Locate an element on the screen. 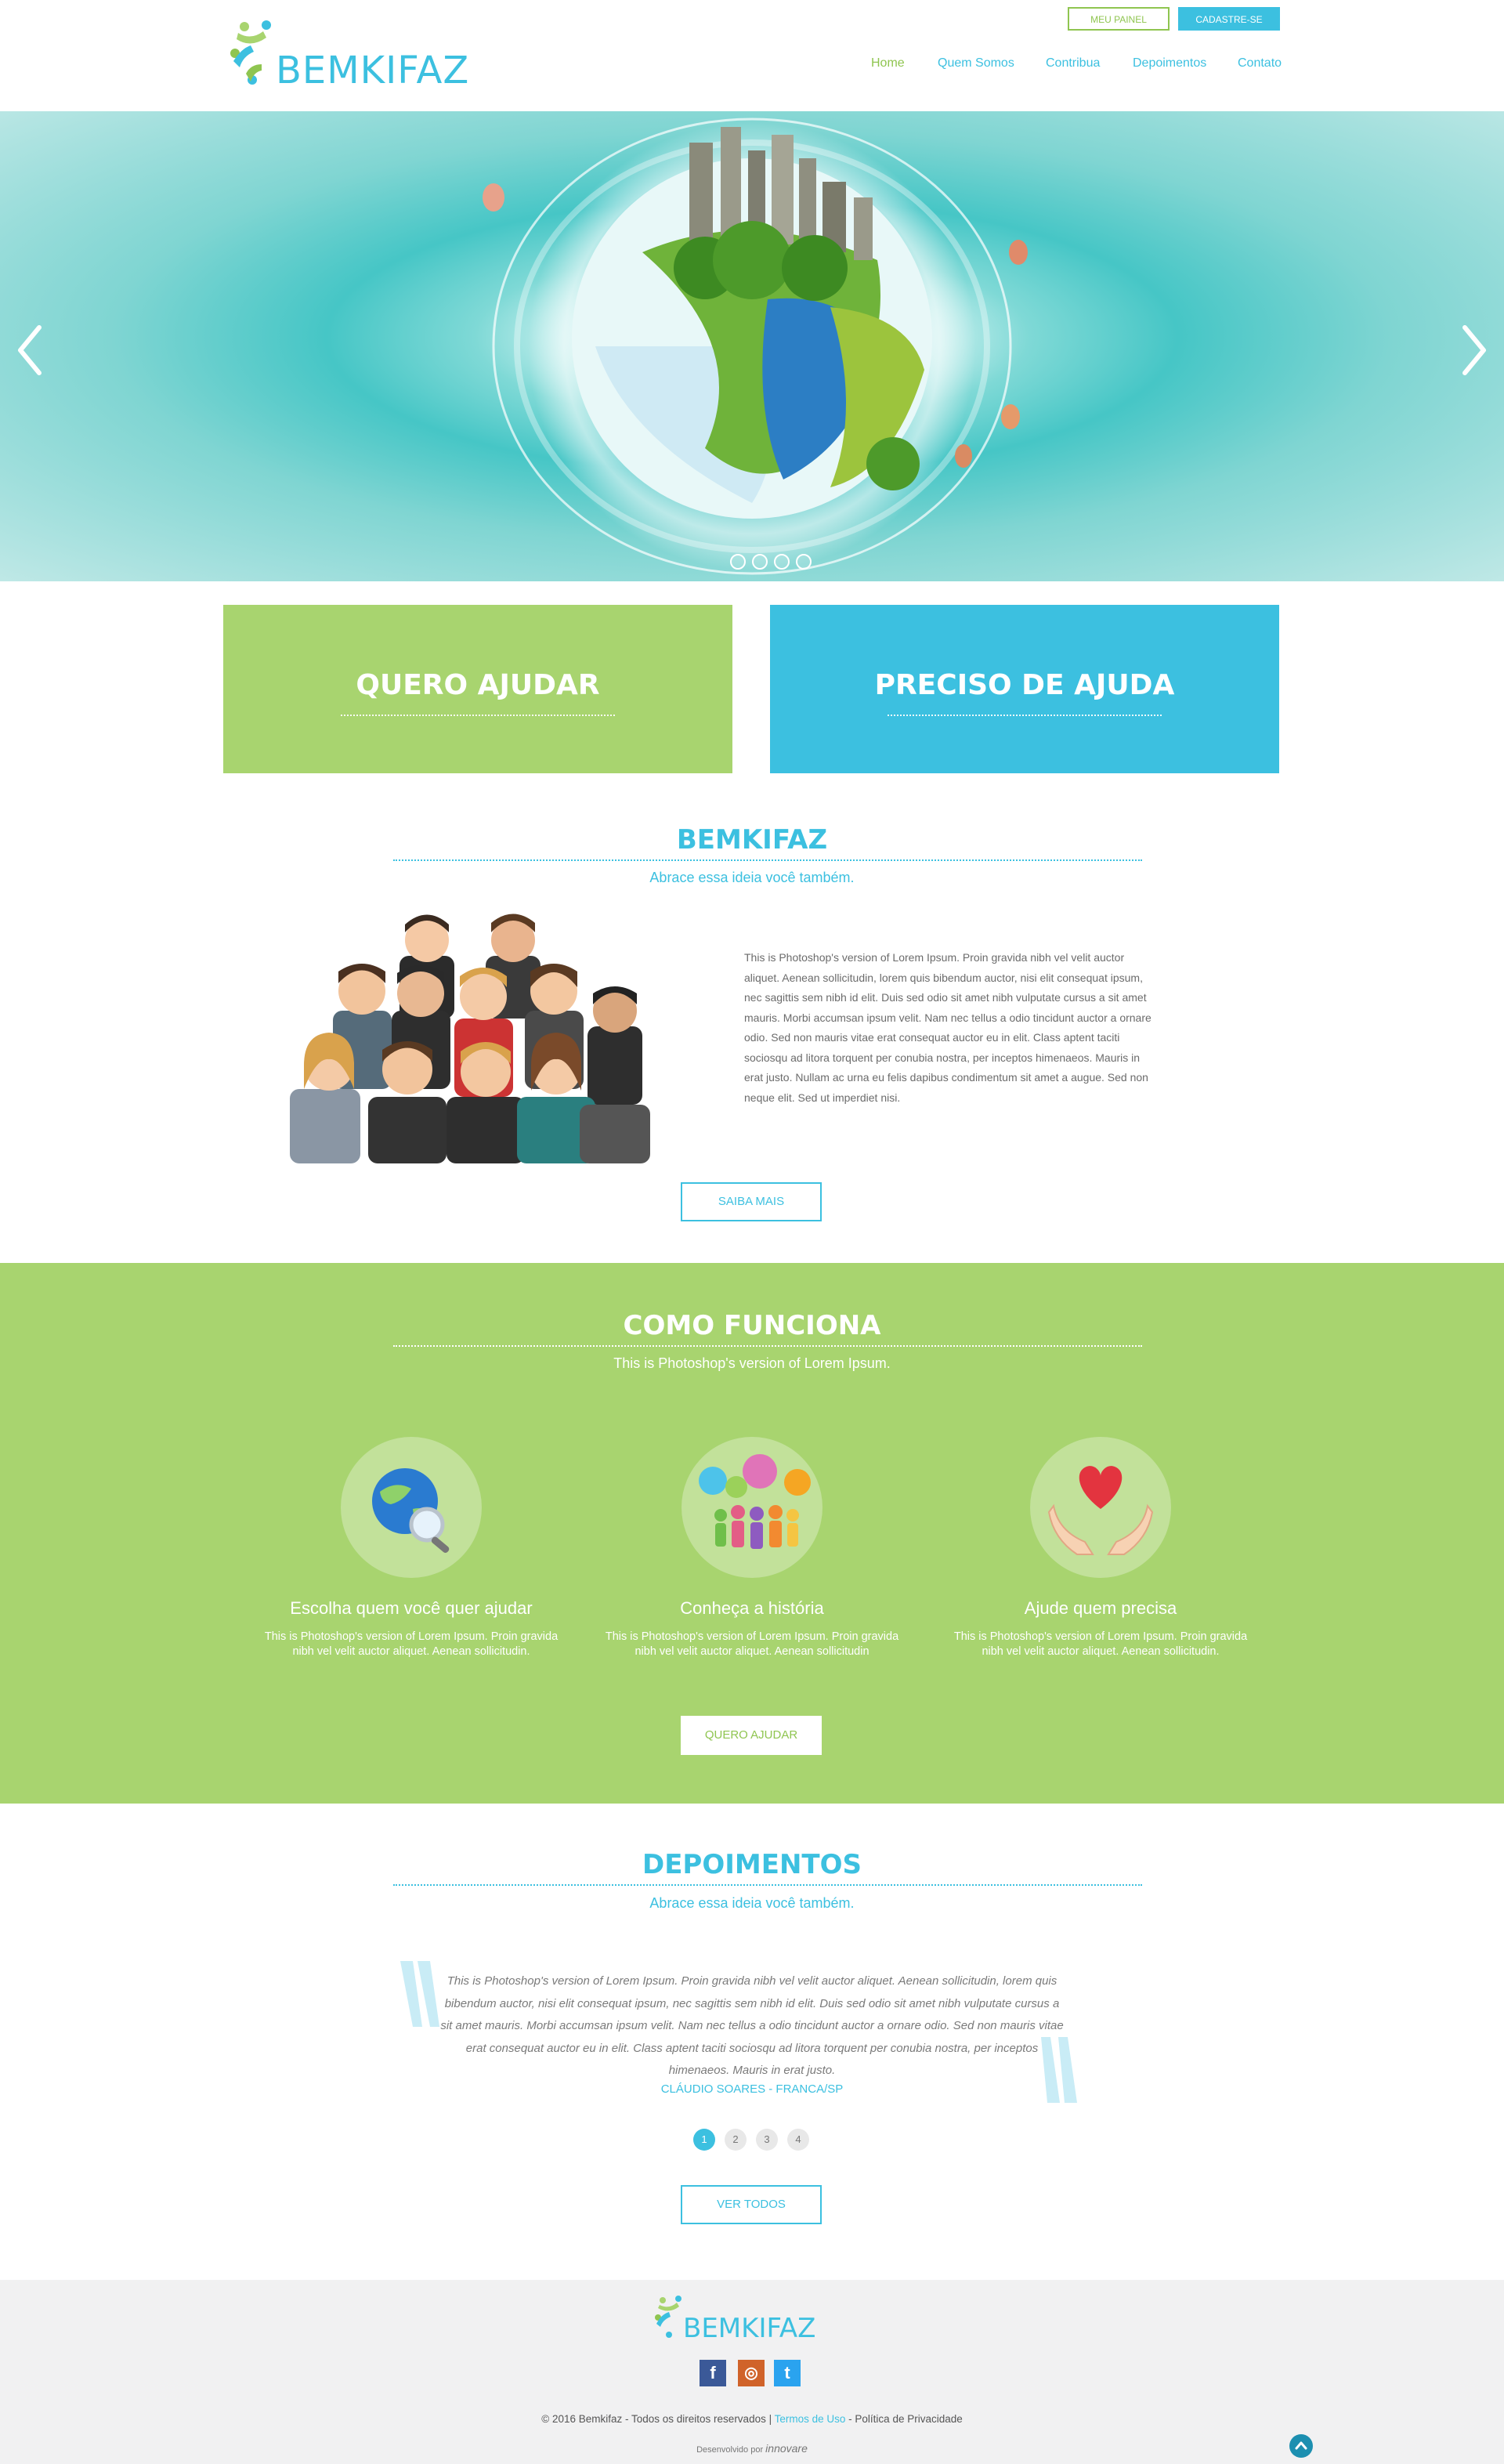 Image resolution: width=1504 pixels, height=2464 pixels. testimonial-page-4: 4 is located at coordinates (798, 2140).